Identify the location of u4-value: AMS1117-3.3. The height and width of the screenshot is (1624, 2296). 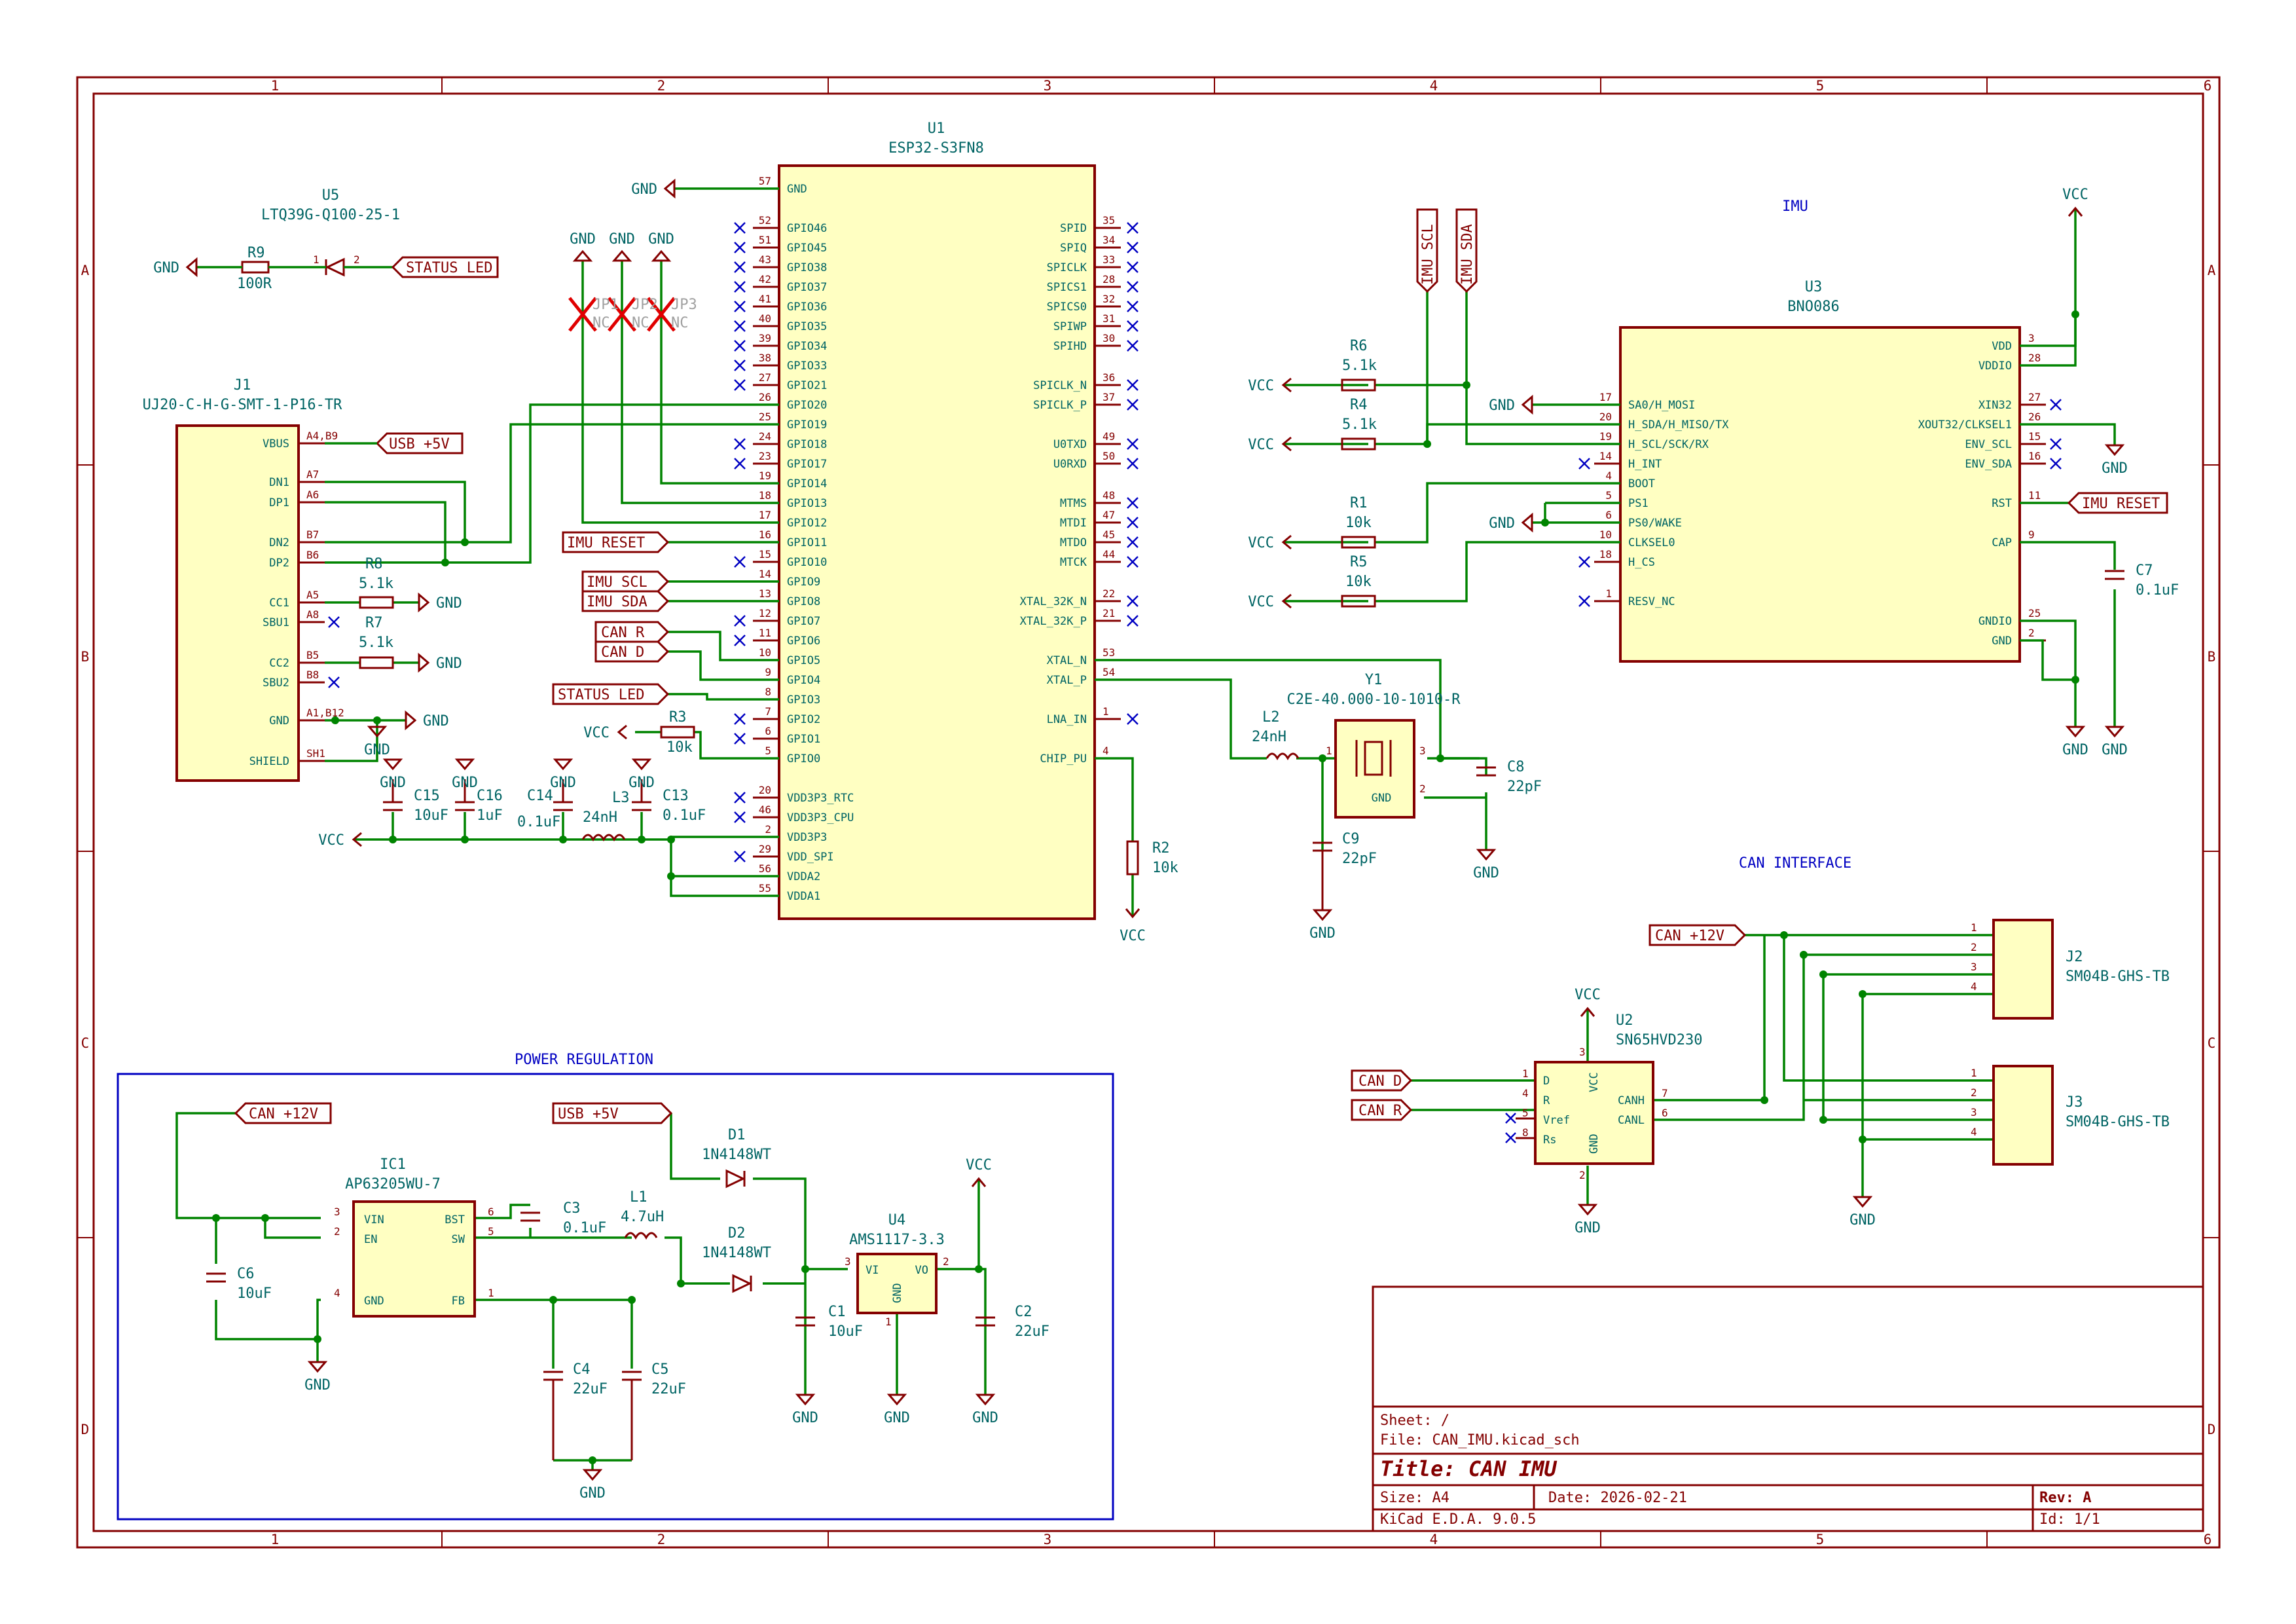
(897, 1240).